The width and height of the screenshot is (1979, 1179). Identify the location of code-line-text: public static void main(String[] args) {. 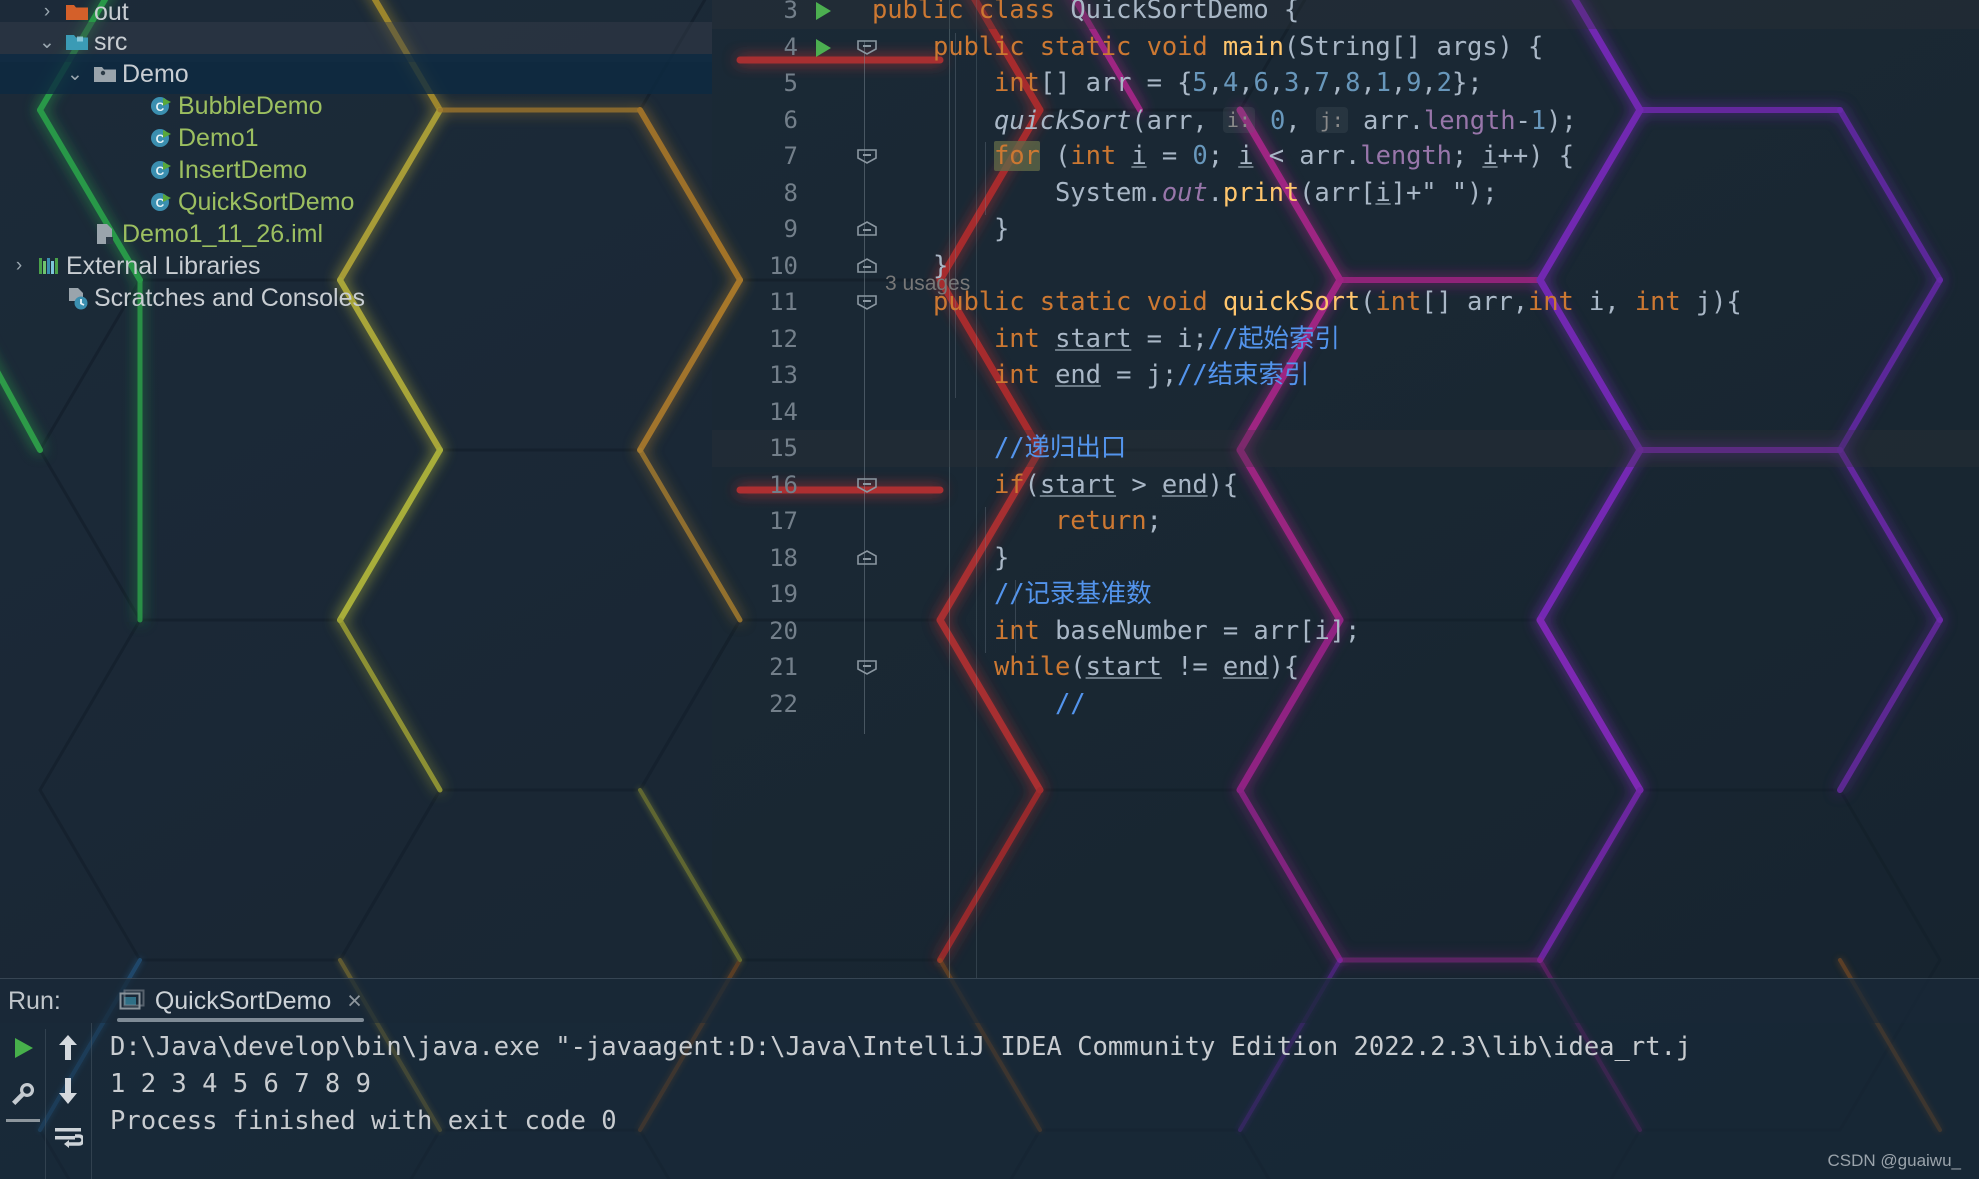
(1238, 46).